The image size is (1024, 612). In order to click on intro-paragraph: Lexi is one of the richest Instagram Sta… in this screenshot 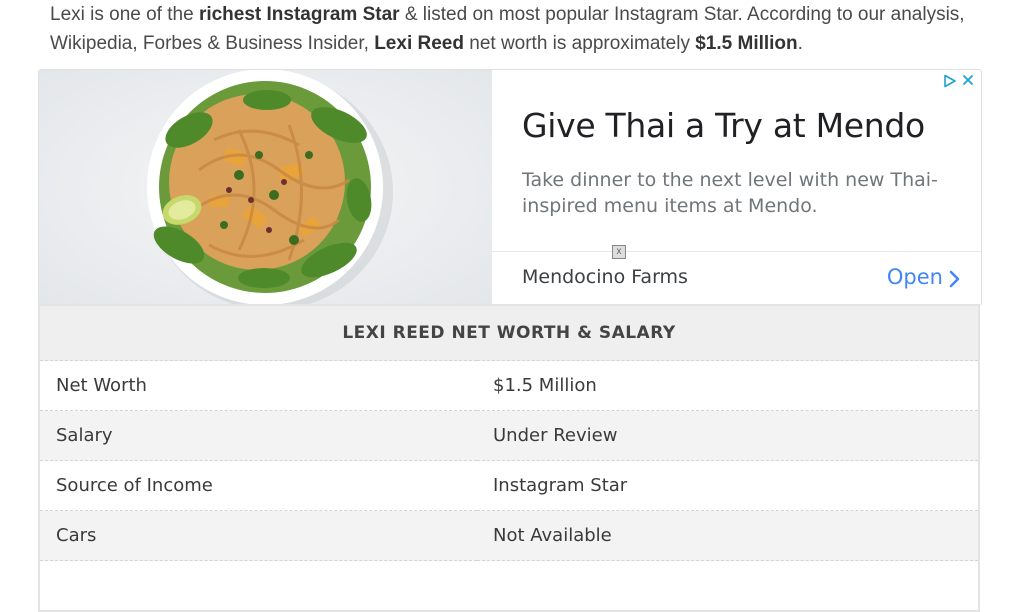, I will do `click(520, 29)`.